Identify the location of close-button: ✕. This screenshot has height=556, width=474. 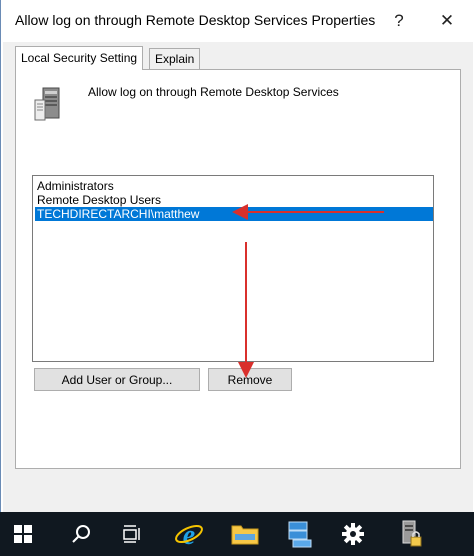
(447, 21).